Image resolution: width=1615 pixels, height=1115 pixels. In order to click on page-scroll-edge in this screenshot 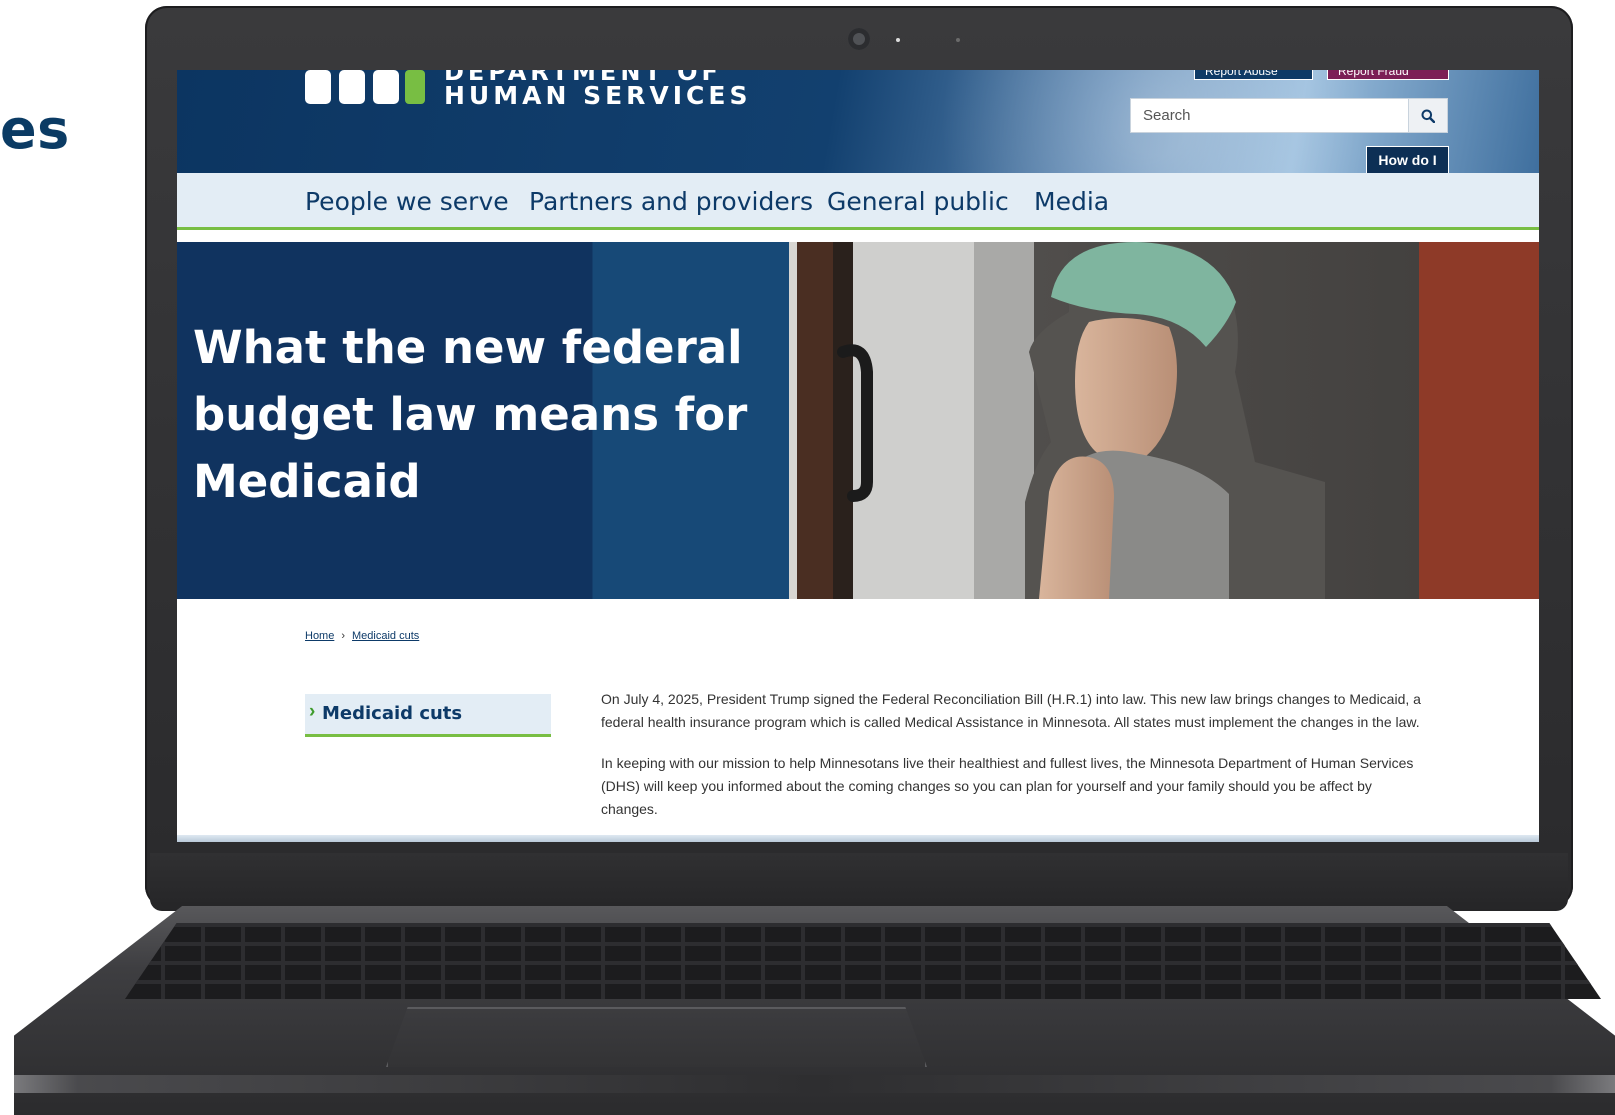, I will do `click(858, 838)`.